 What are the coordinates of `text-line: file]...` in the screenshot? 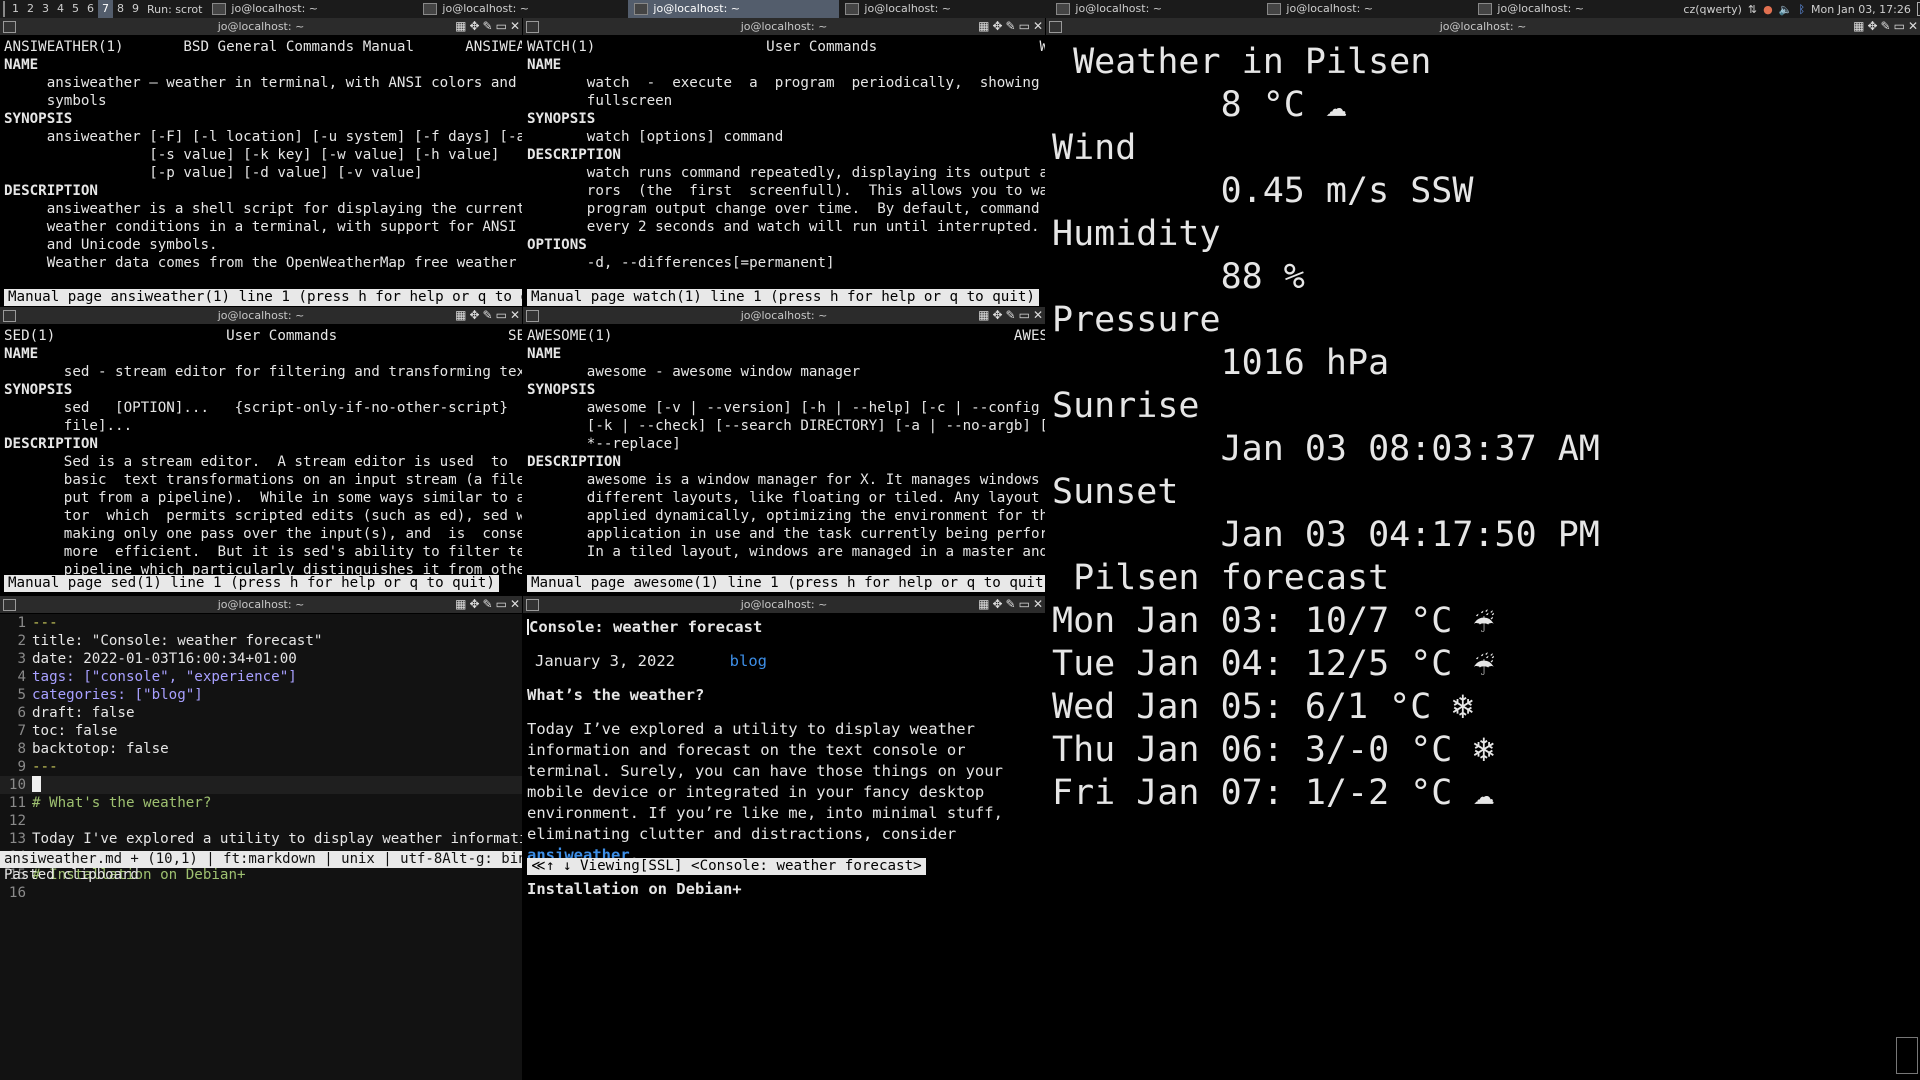 It's located at (68, 426).